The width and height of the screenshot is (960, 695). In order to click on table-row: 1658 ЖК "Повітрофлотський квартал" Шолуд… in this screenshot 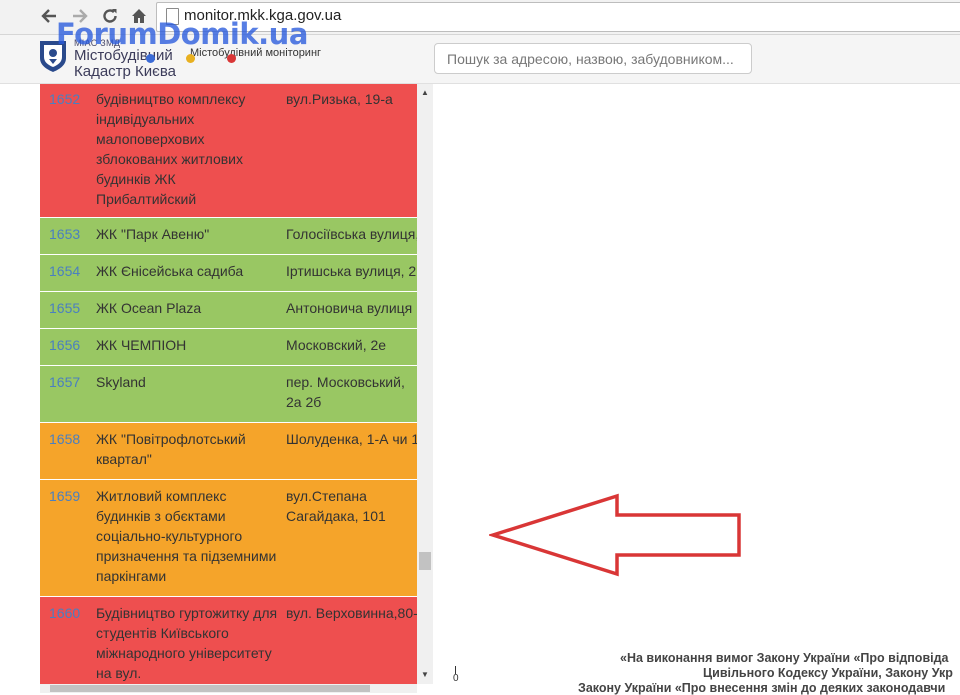, I will do `click(228, 451)`.